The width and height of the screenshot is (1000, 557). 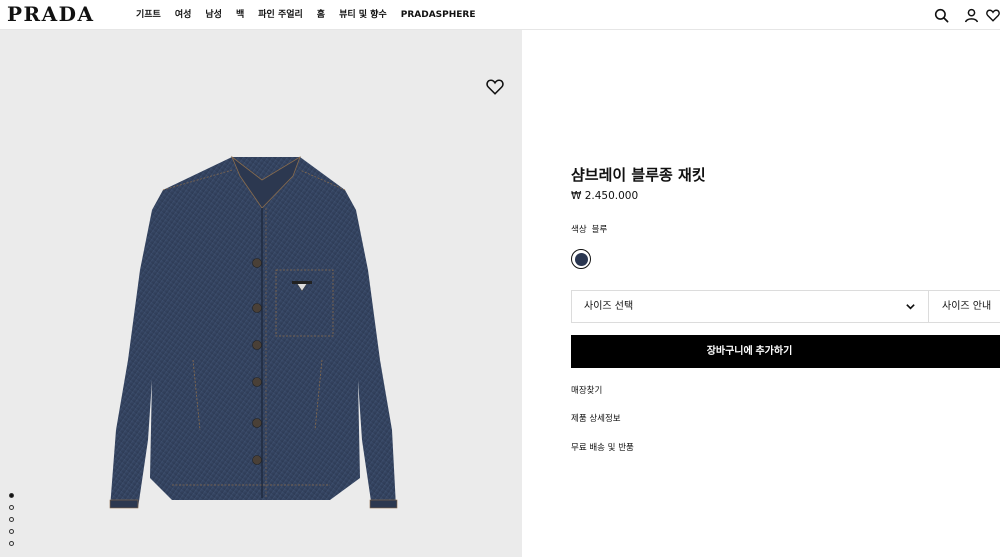 What do you see at coordinates (183, 15) in the screenshot?
I see `nav-item-women: 여성` at bounding box center [183, 15].